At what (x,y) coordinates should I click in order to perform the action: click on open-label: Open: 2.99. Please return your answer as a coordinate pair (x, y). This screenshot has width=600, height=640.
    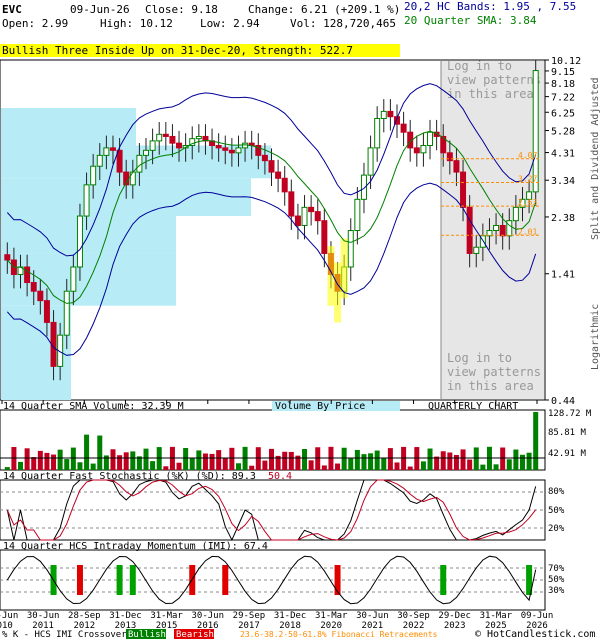
    Looking at the image, I should click on (35, 23).